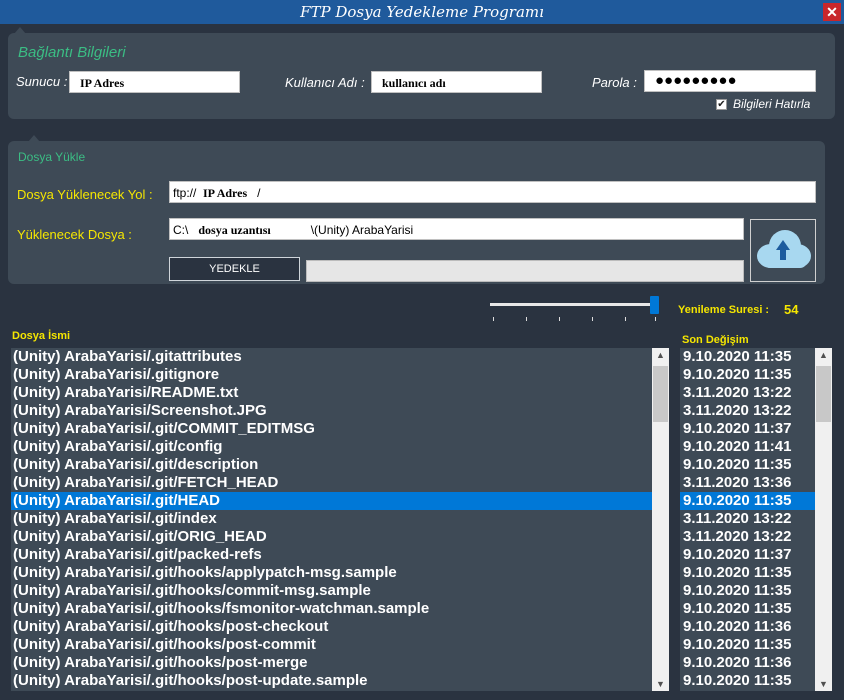 This screenshot has width=844, height=700. What do you see at coordinates (72, 52) in the screenshot?
I see `connection-group-title: Bağlantı Bilgileri` at bounding box center [72, 52].